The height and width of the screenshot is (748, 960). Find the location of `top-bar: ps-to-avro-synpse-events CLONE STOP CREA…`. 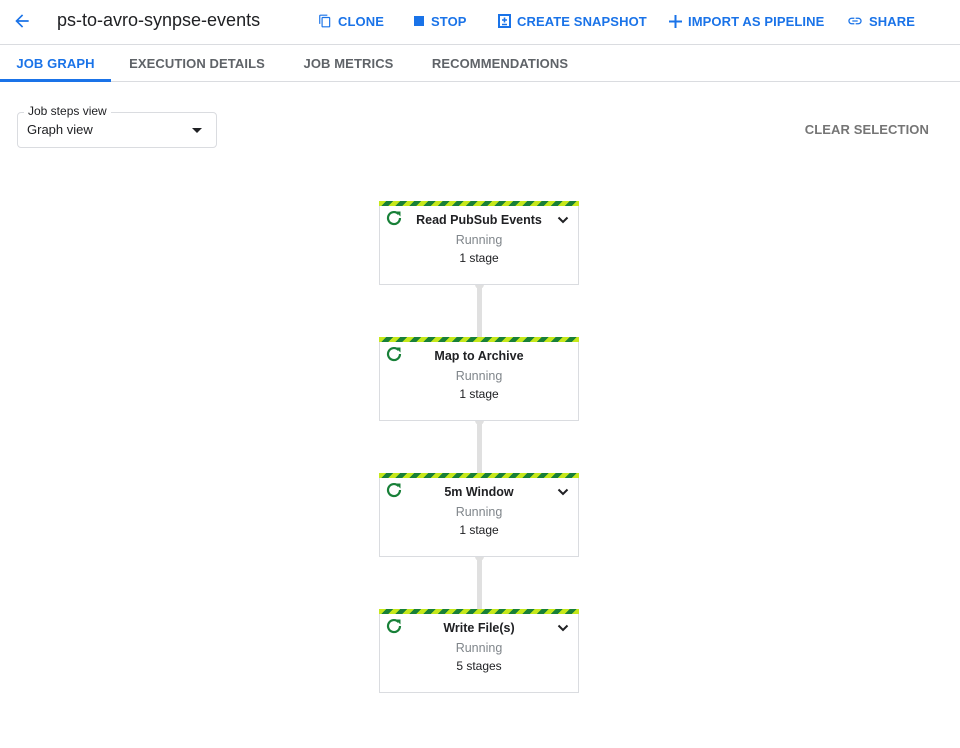

top-bar: ps-to-avro-synpse-events CLONE STOP CREA… is located at coordinates (480, 22).